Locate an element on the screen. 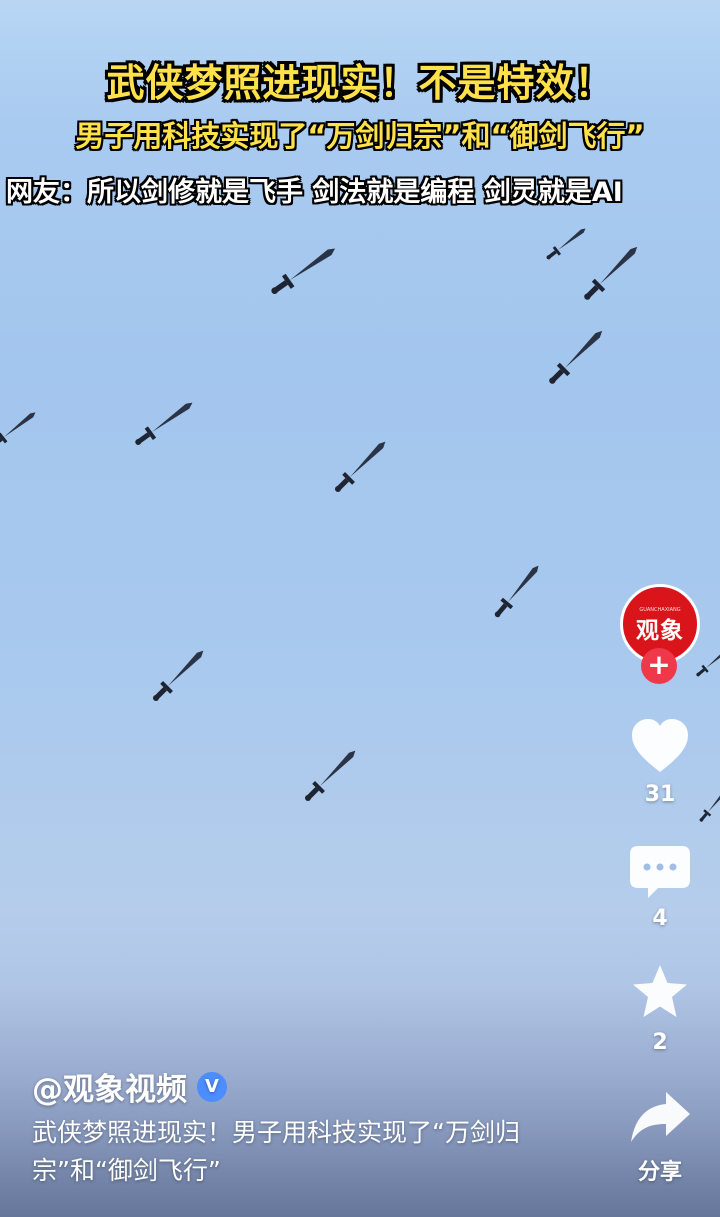 This screenshot has width=720, height=1217. follow-button: + is located at coordinates (659, 666).